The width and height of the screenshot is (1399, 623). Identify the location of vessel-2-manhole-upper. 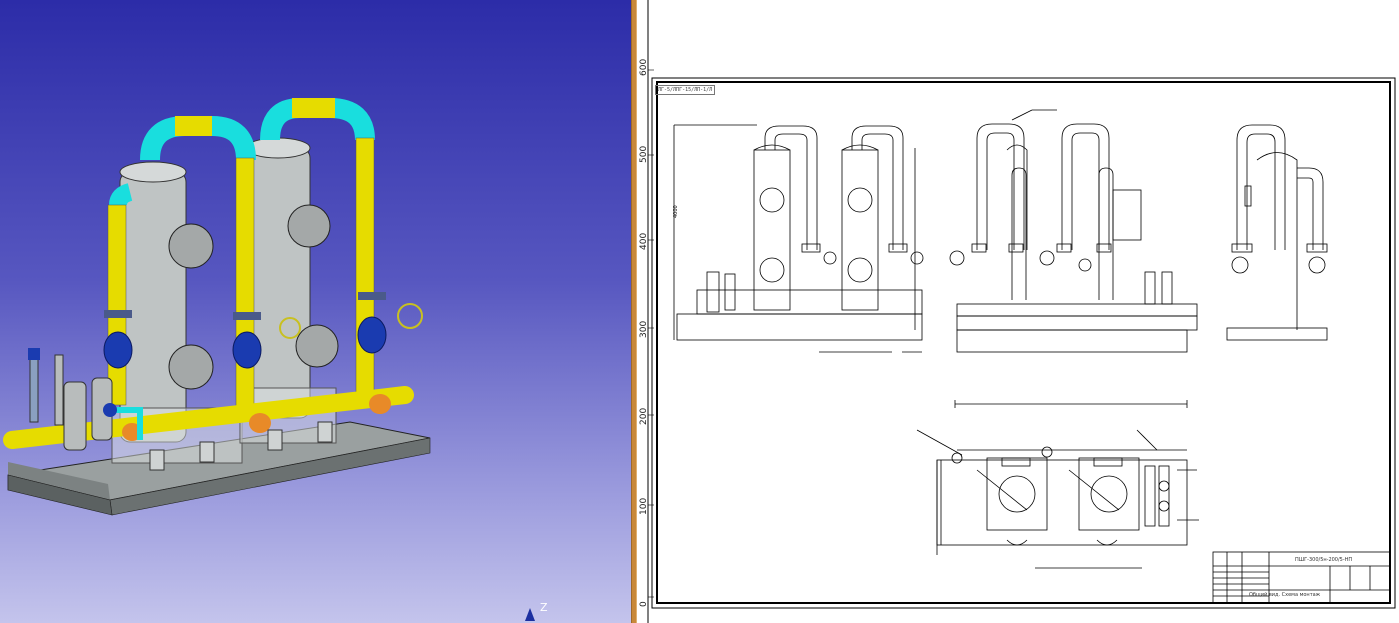
(309, 226).